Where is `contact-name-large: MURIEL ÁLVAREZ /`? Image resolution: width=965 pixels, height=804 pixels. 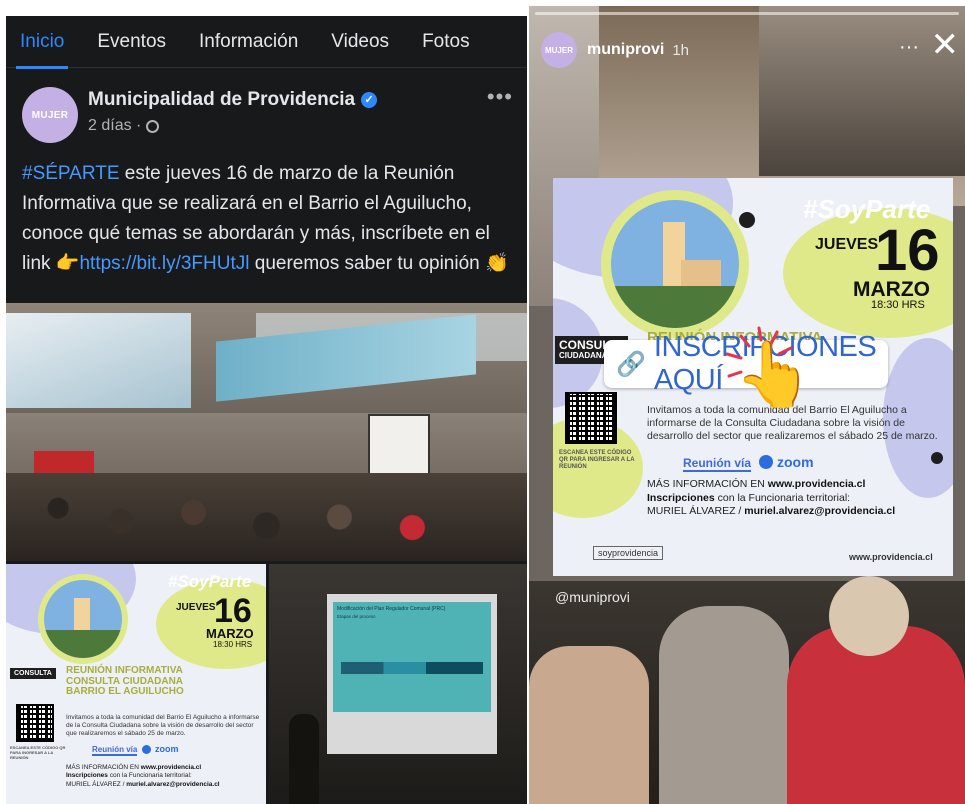
contact-name-large: MURIEL ÁLVAREZ / is located at coordinates (696, 511).